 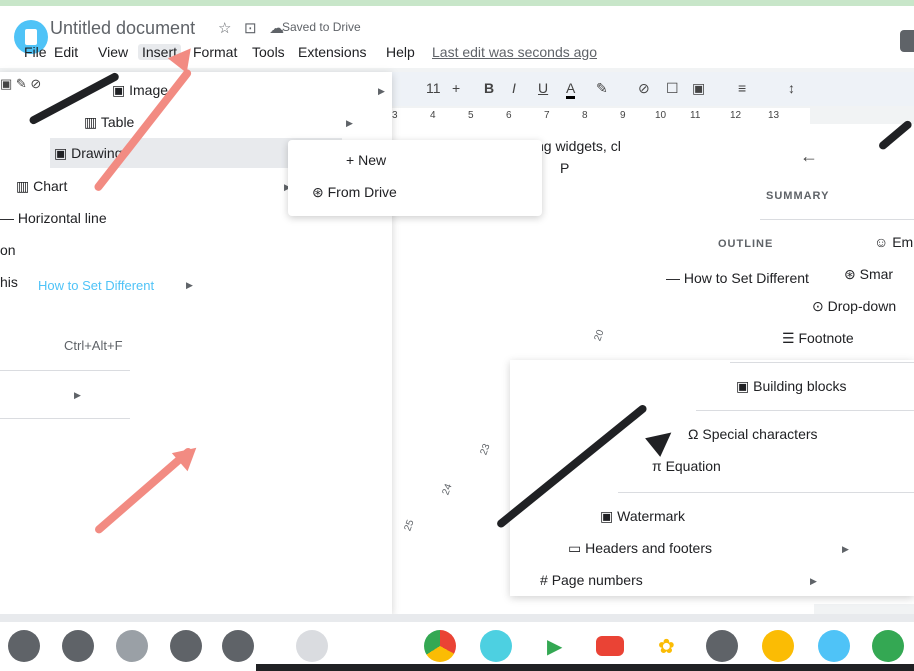 I want to click on title-icons: ☆ ⊡ ☁, so click(x=251, y=28).